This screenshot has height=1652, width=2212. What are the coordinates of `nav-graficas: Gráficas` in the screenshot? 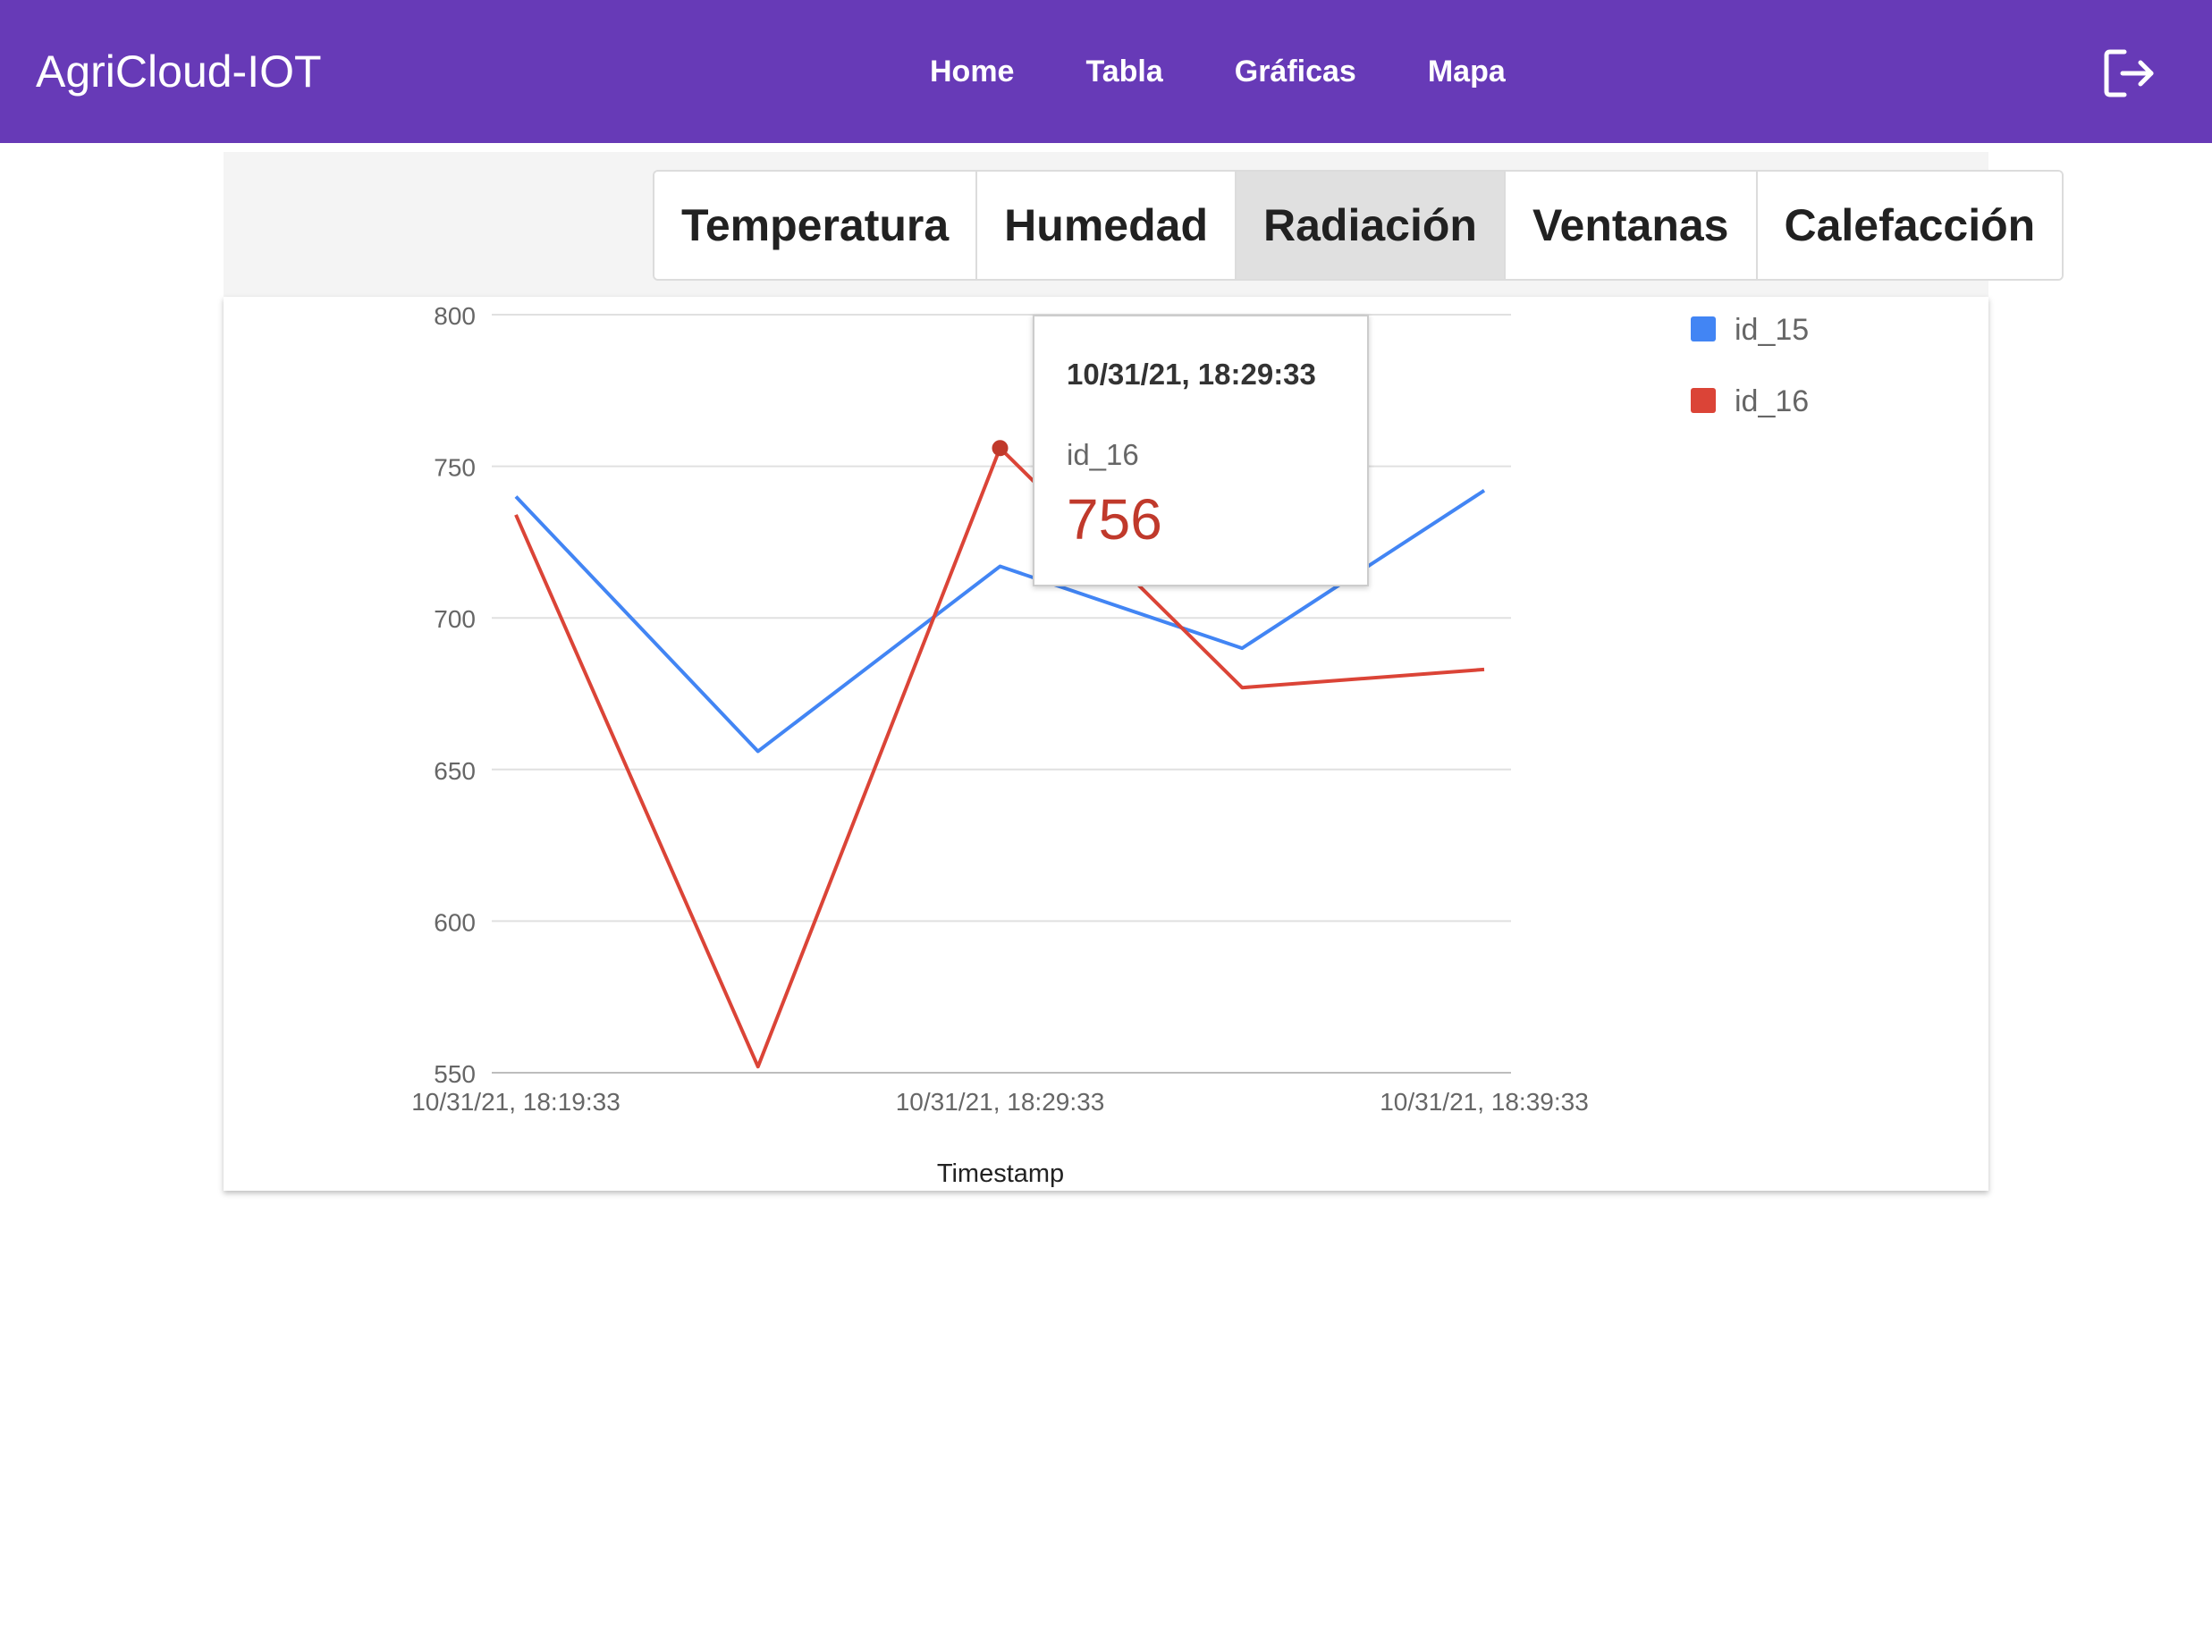 It's located at (1295, 71).